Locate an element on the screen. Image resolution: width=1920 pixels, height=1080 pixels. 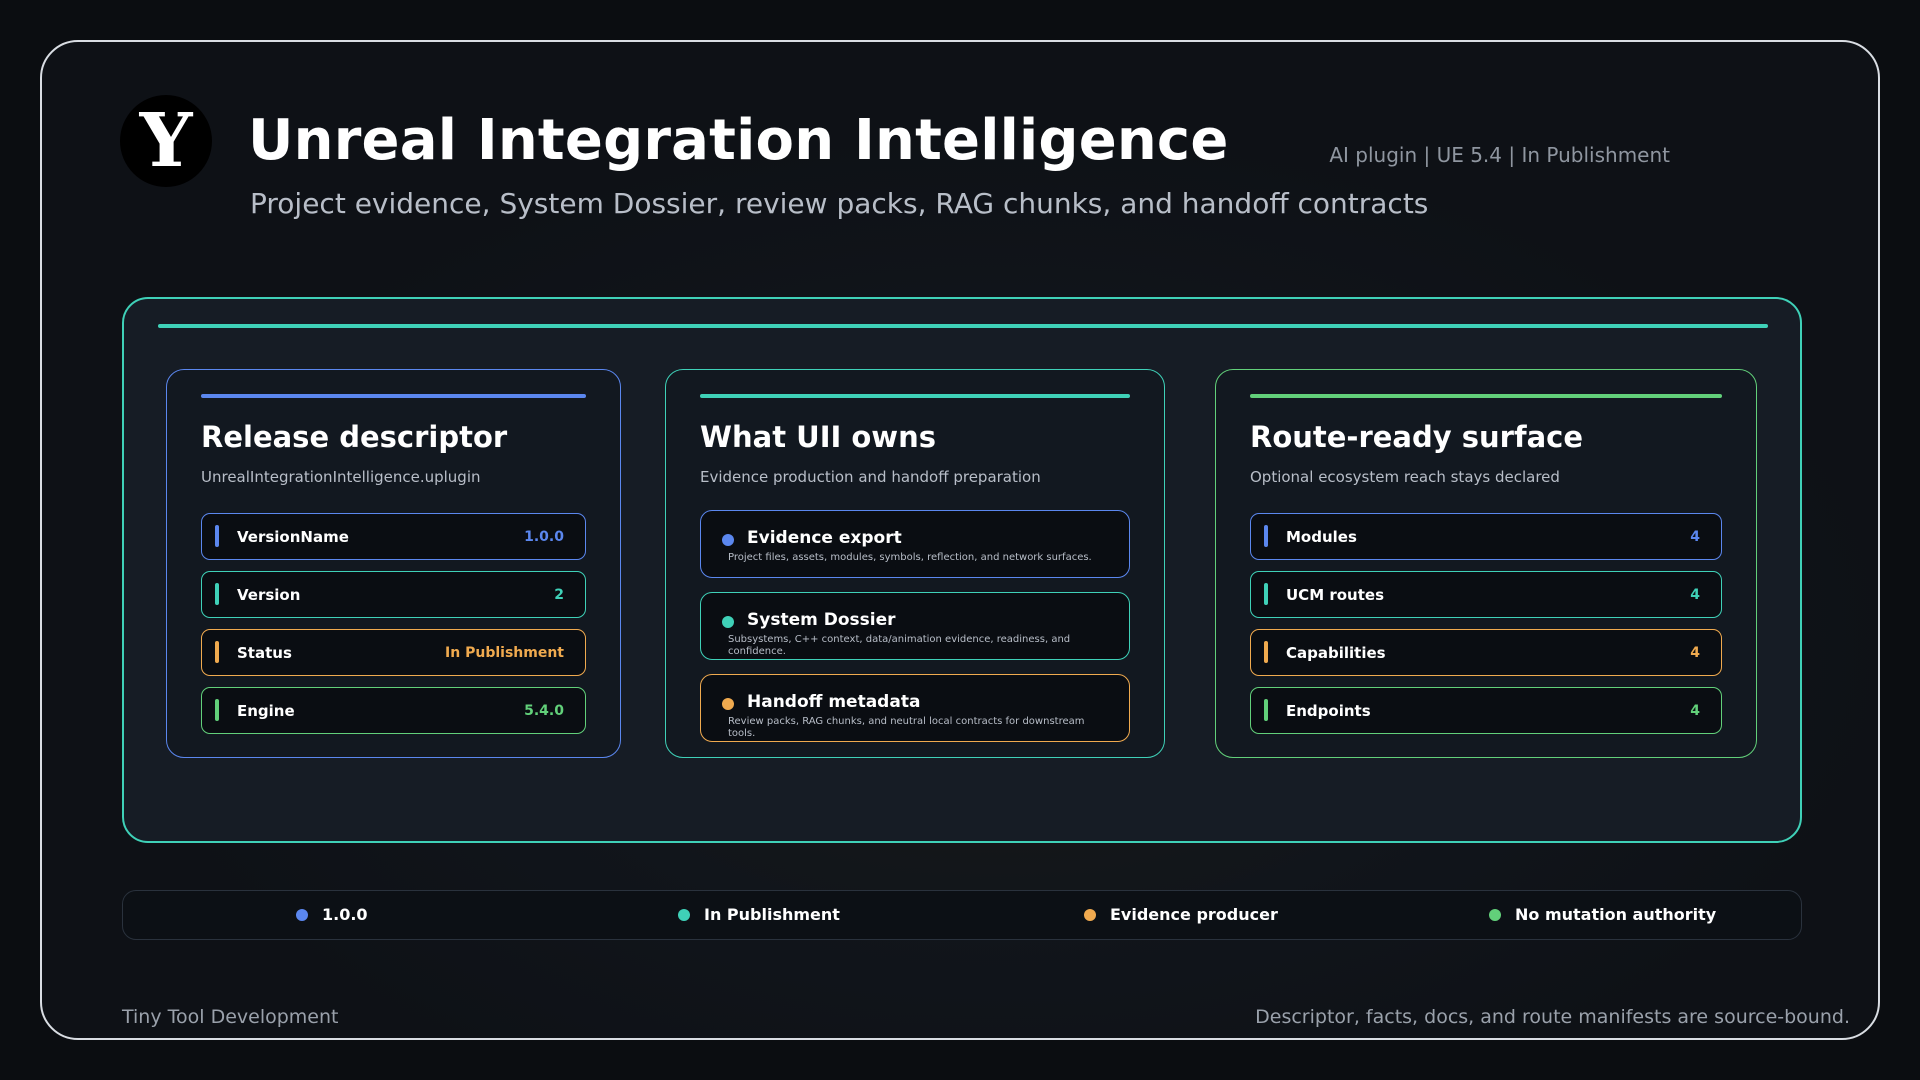
release-row-status: Status In Publishment is located at coordinates (393, 652).